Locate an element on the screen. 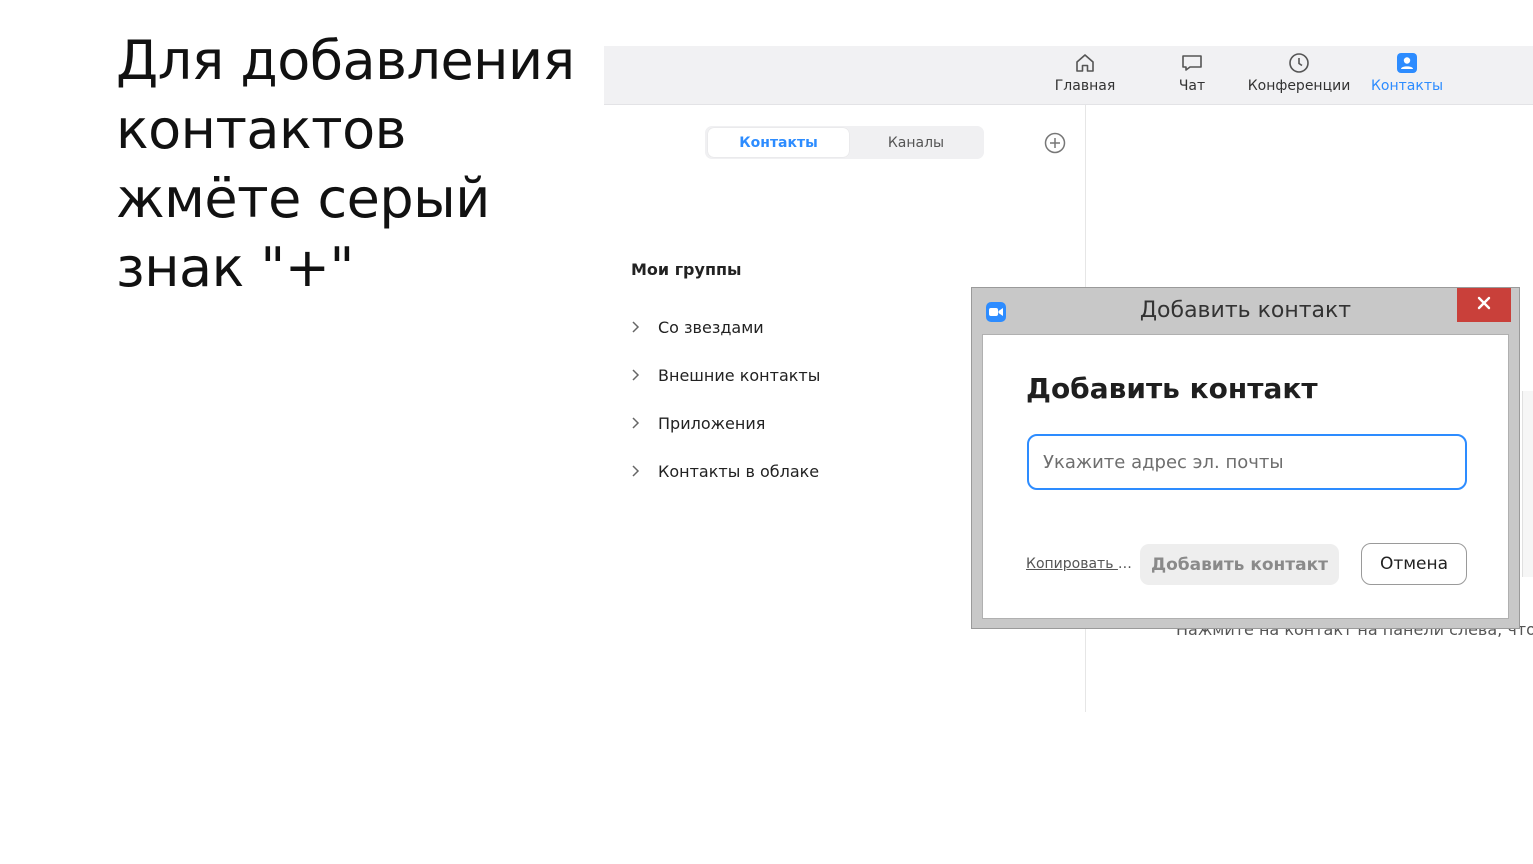 The width and height of the screenshot is (1533, 864). nav-home: Главная is located at coordinates (1085, 75).